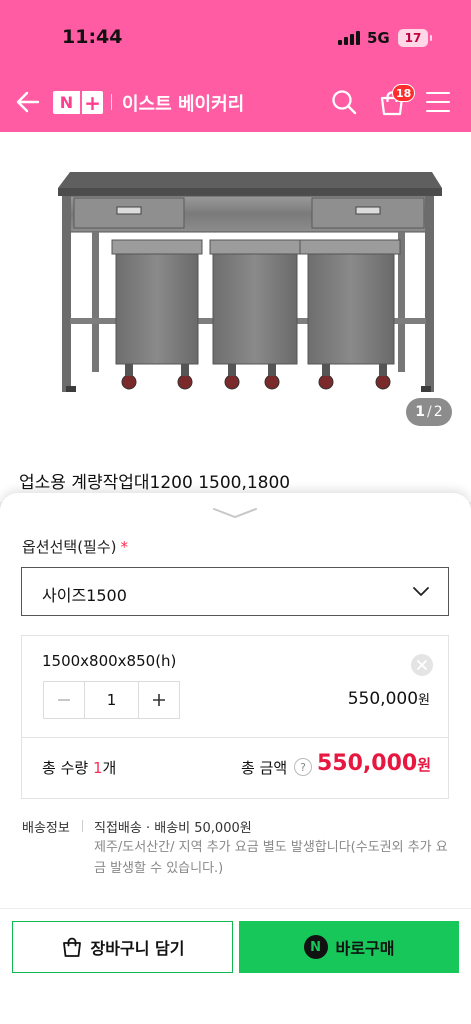 The width and height of the screenshot is (471, 1024). What do you see at coordinates (71, 947) in the screenshot?
I see `shopping-bag-icon` at bounding box center [71, 947].